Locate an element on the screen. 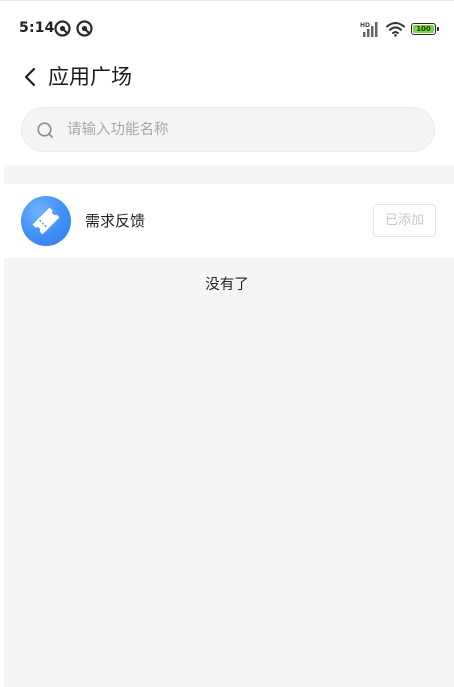 This screenshot has width=454, height=687. search-bar is located at coordinates (228, 129).